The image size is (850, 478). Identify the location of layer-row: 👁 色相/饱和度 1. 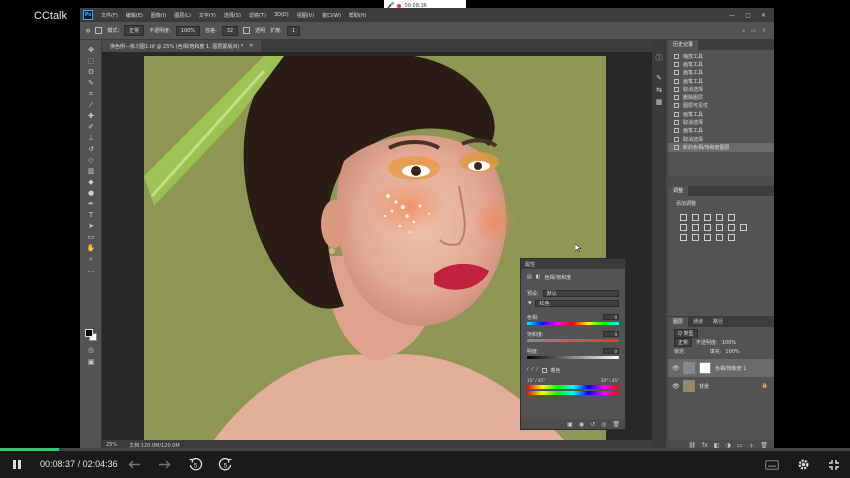
(721, 368).